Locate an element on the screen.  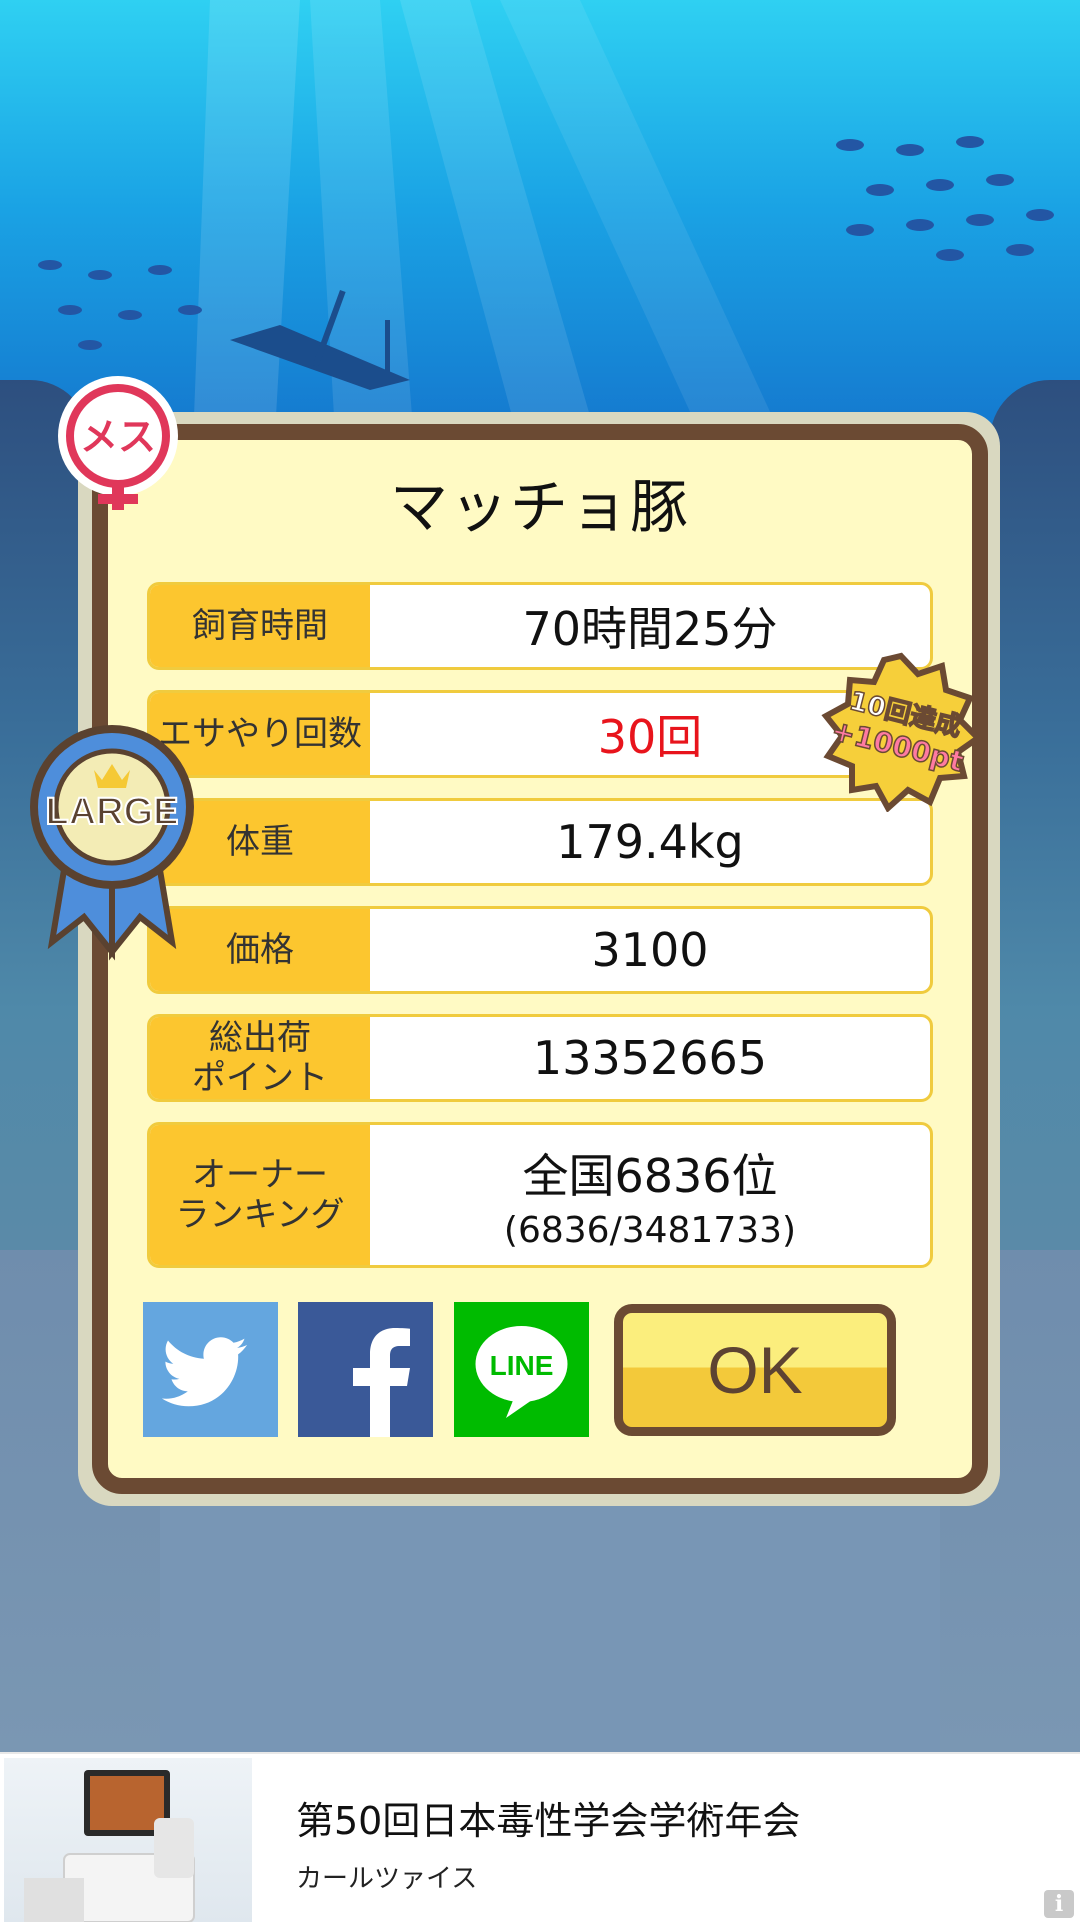
line-logo-icon: LINE is located at coordinates (521, 1372).